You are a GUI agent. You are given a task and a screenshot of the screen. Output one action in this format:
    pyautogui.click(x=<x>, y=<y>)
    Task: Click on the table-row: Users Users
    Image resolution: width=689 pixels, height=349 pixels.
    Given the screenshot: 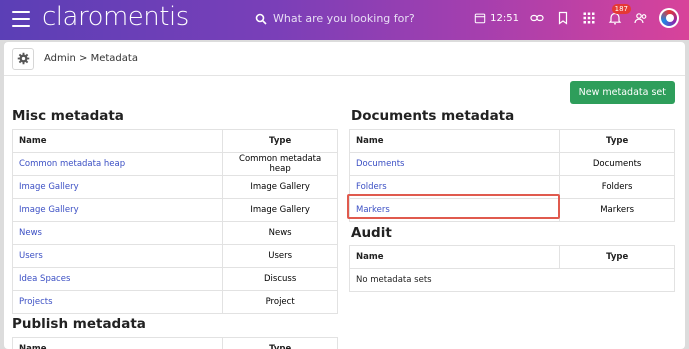 What is the action you would take?
    pyautogui.click(x=174, y=256)
    